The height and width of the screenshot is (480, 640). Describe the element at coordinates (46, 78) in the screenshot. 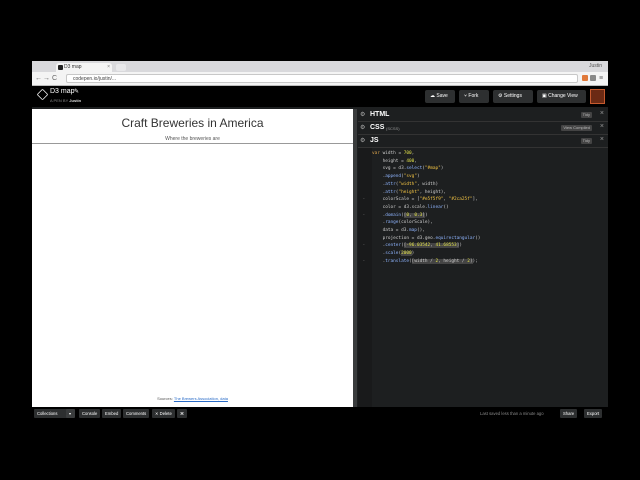

I see `forward-icon: →` at that location.